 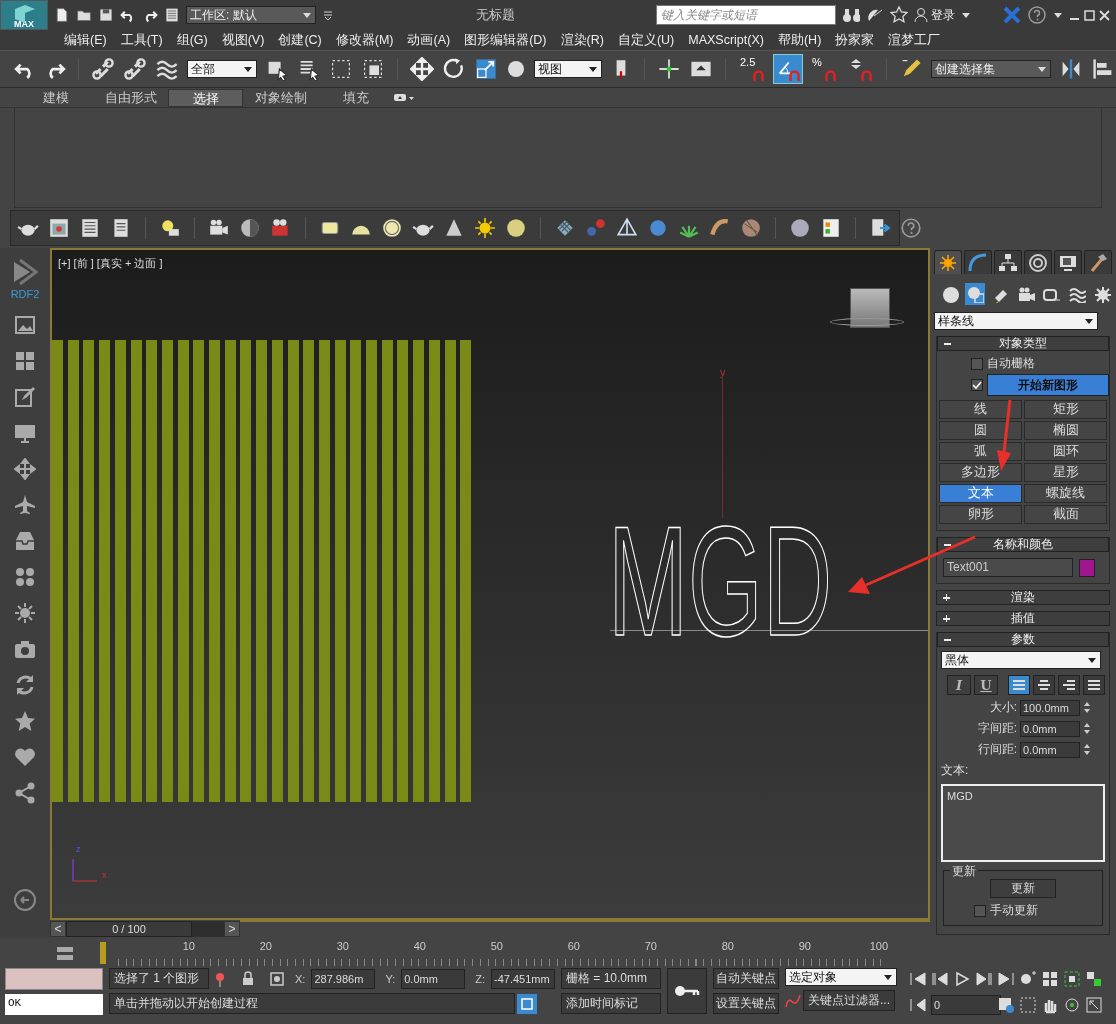 What do you see at coordinates (392, 228) in the screenshot?
I see `ring-sphere-icon` at bounding box center [392, 228].